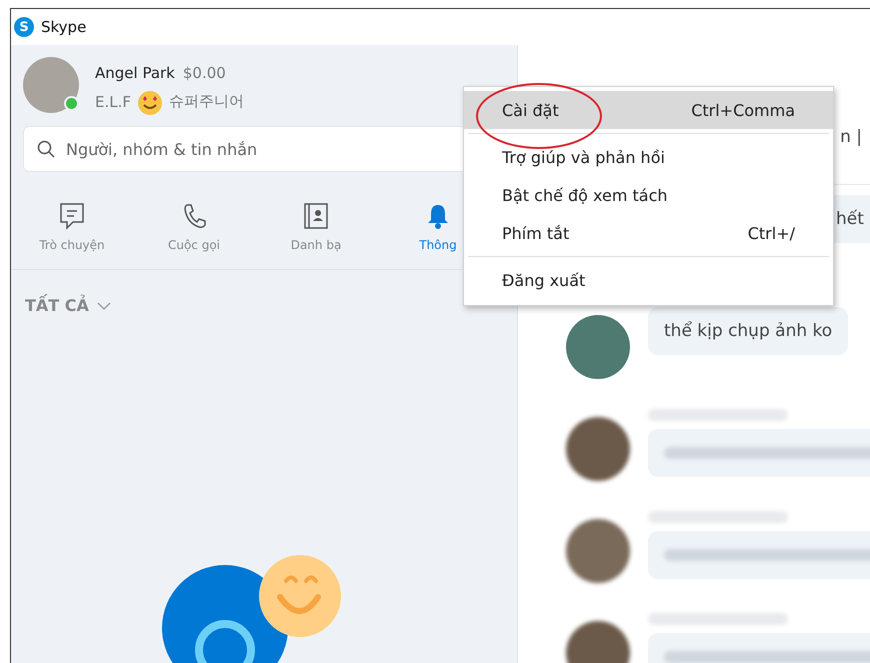 Image resolution: width=870 pixels, height=663 pixels. What do you see at coordinates (851, 137) in the screenshot?
I see `header-text: n |` at bounding box center [851, 137].